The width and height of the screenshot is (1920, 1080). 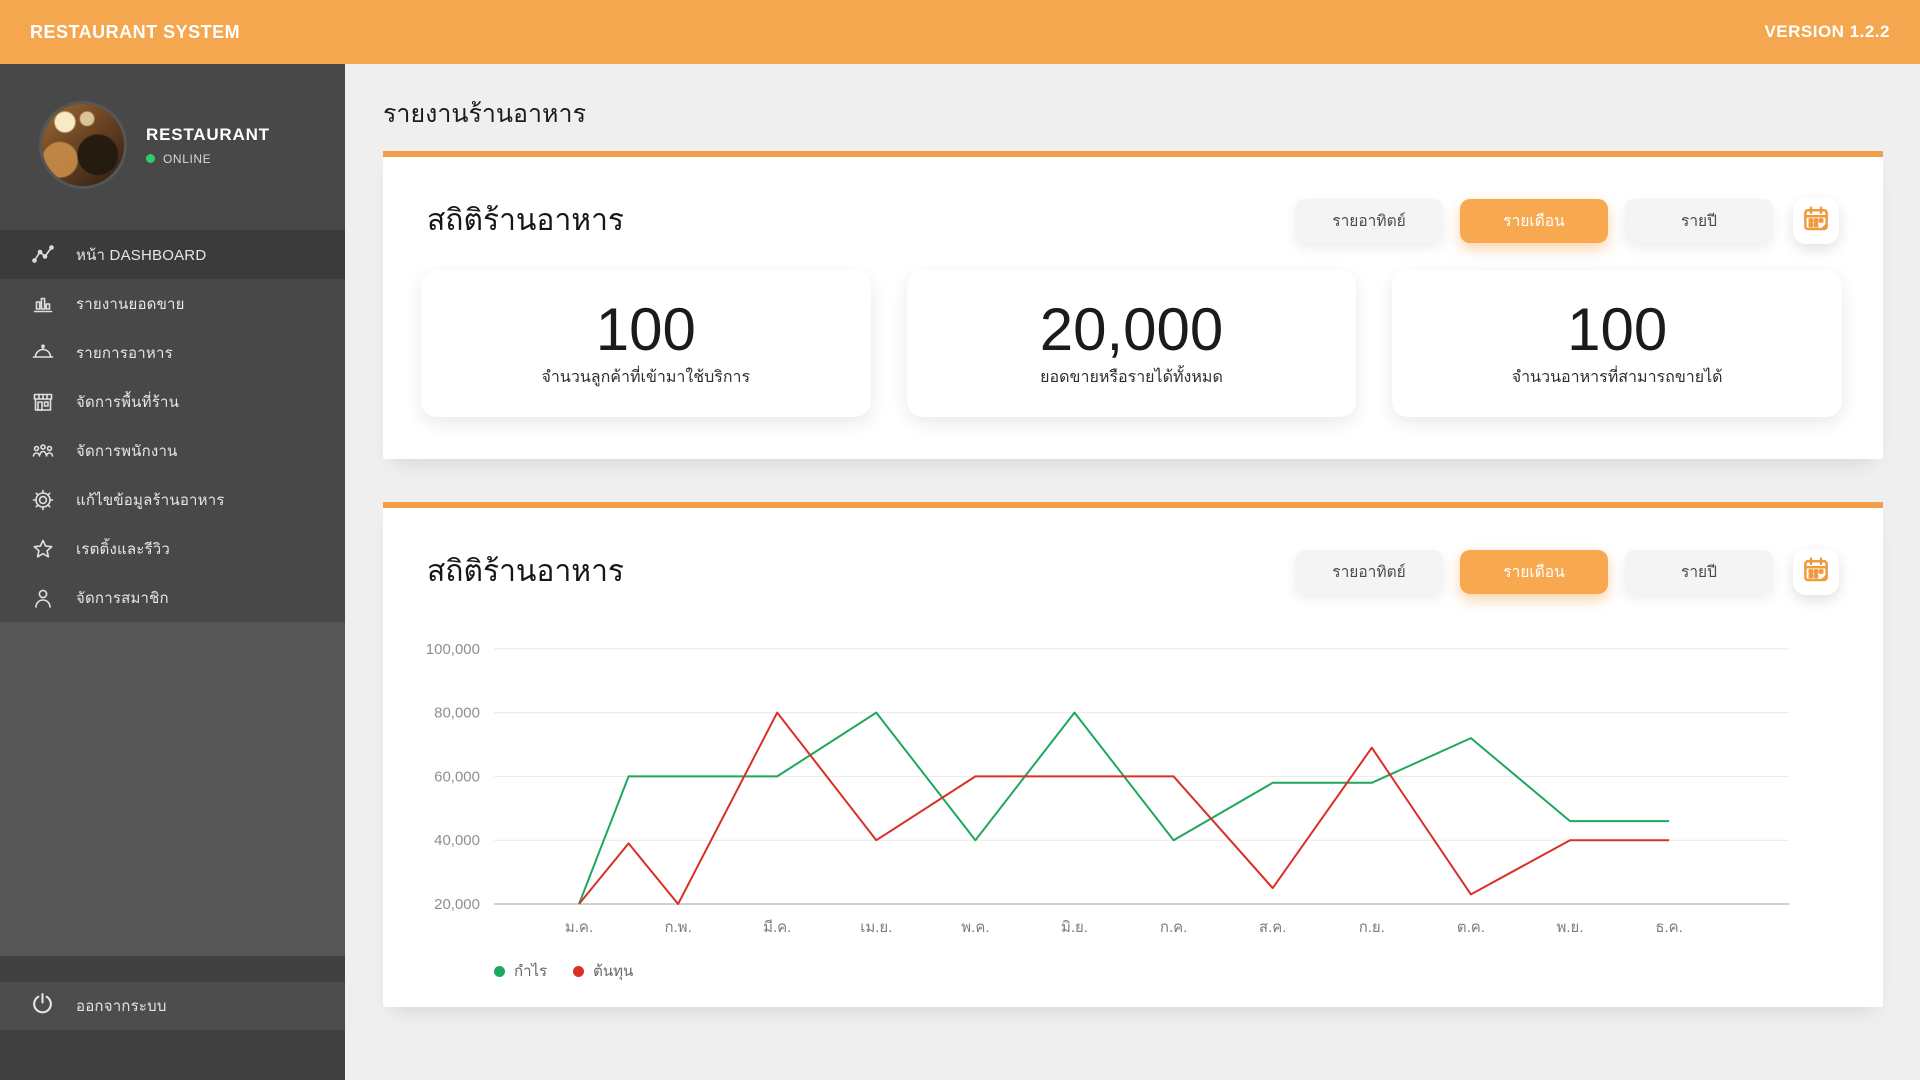 I want to click on sidebar-item-floor-management: จัดการพื้นที่ร้าน, so click(x=172, y=401).